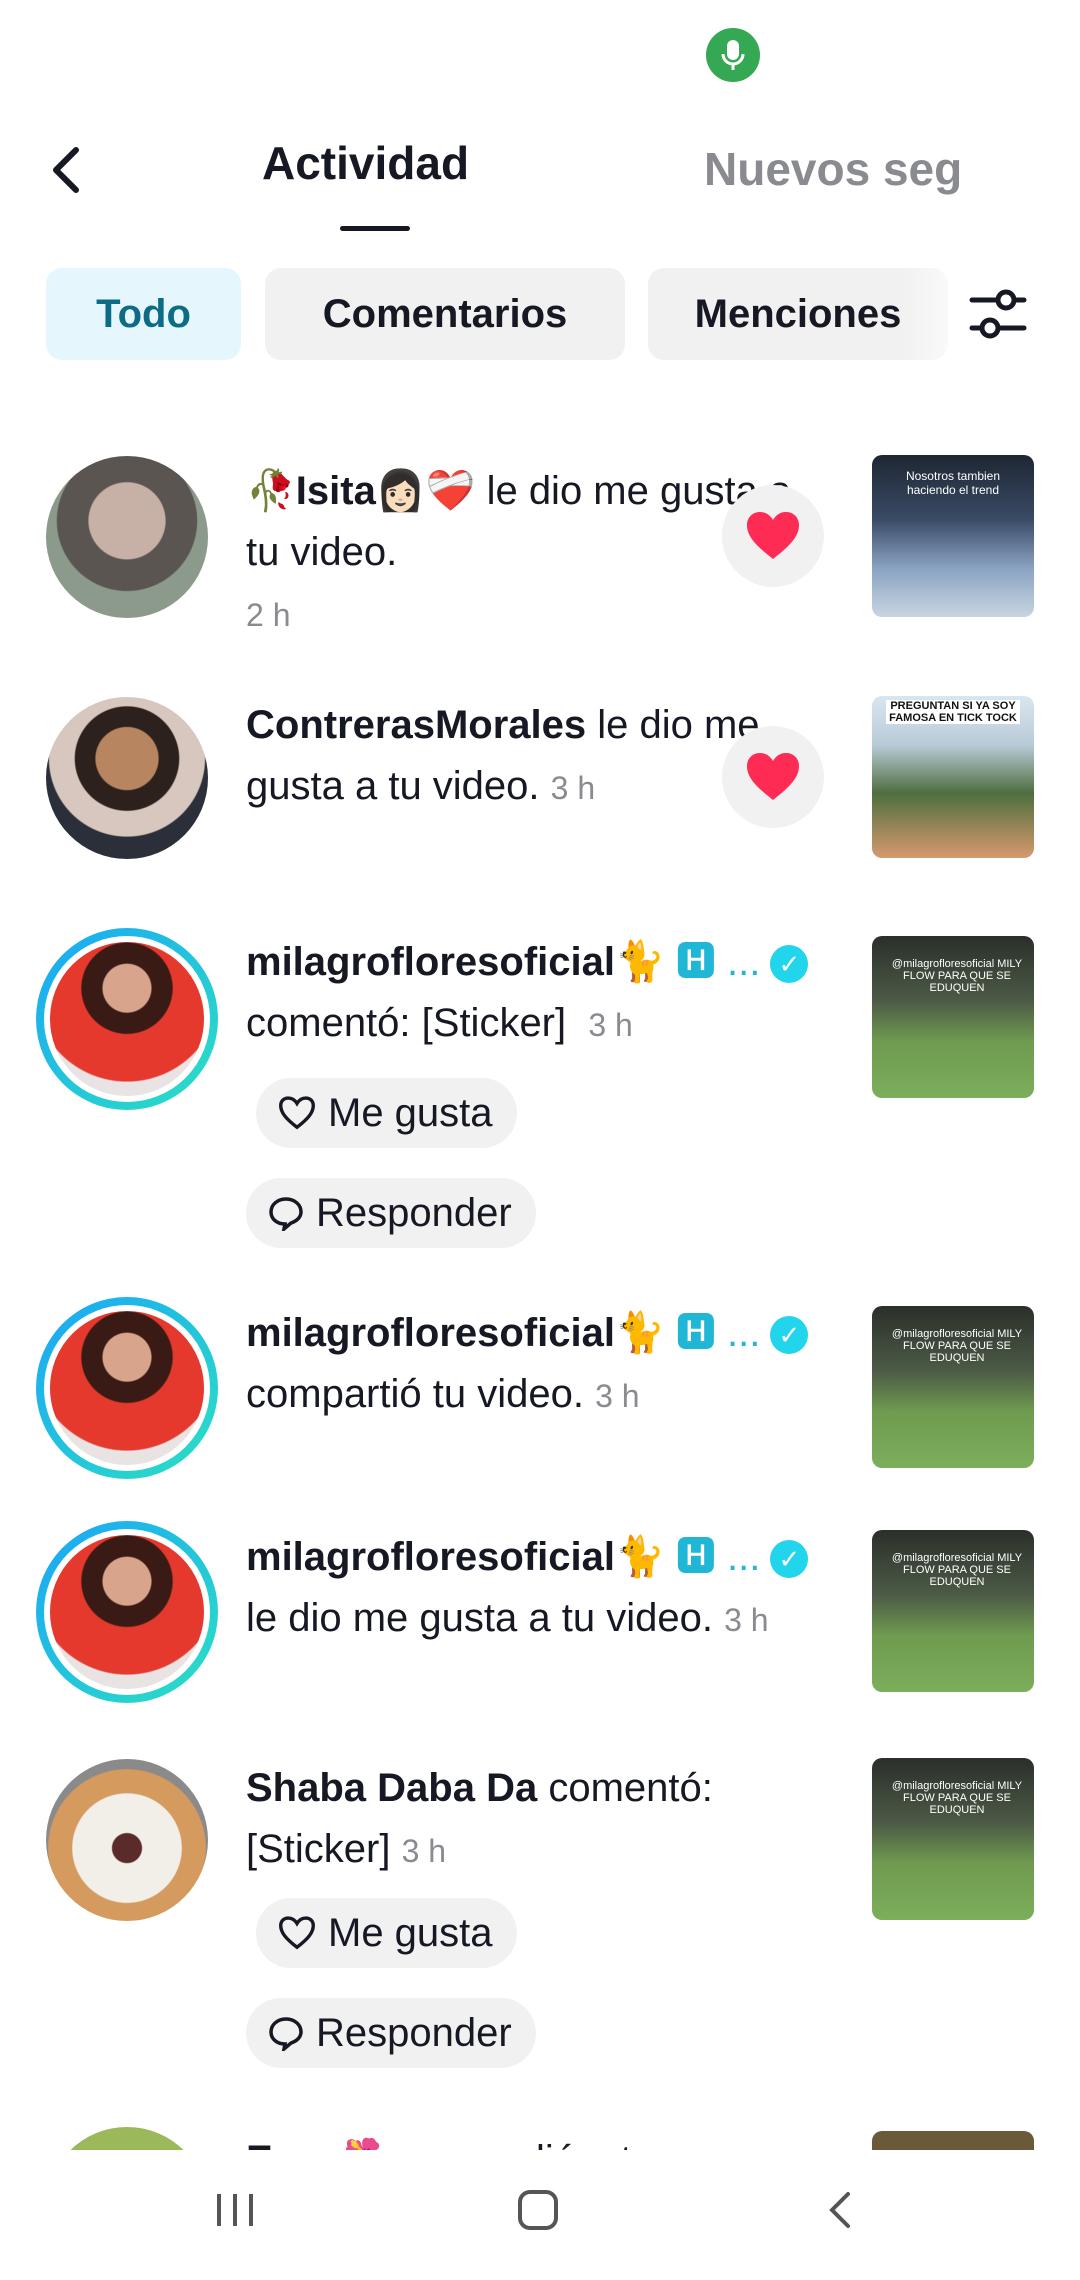 The height and width of the screenshot is (2280, 1080). What do you see at coordinates (235, 2212) in the screenshot?
I see `recent-apps-icon` at bounding box center [235, 2212].